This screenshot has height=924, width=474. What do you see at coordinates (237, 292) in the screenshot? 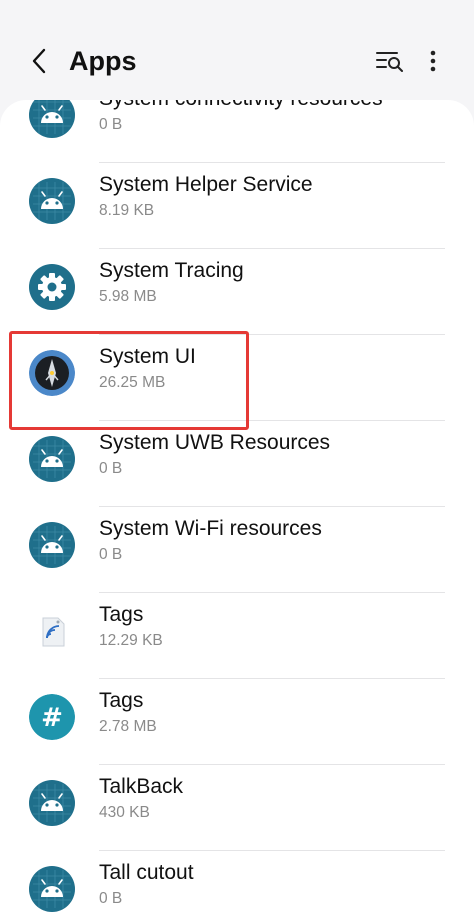
I see `app-row-system-tracing: System Tracing 5.98 MB` at bounding box center [237, 292].